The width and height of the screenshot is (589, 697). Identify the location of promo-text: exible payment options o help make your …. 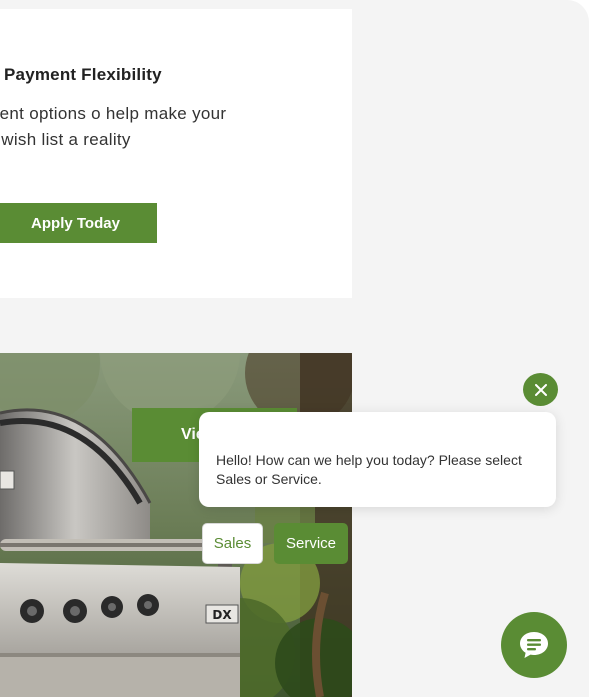
(113, 126).